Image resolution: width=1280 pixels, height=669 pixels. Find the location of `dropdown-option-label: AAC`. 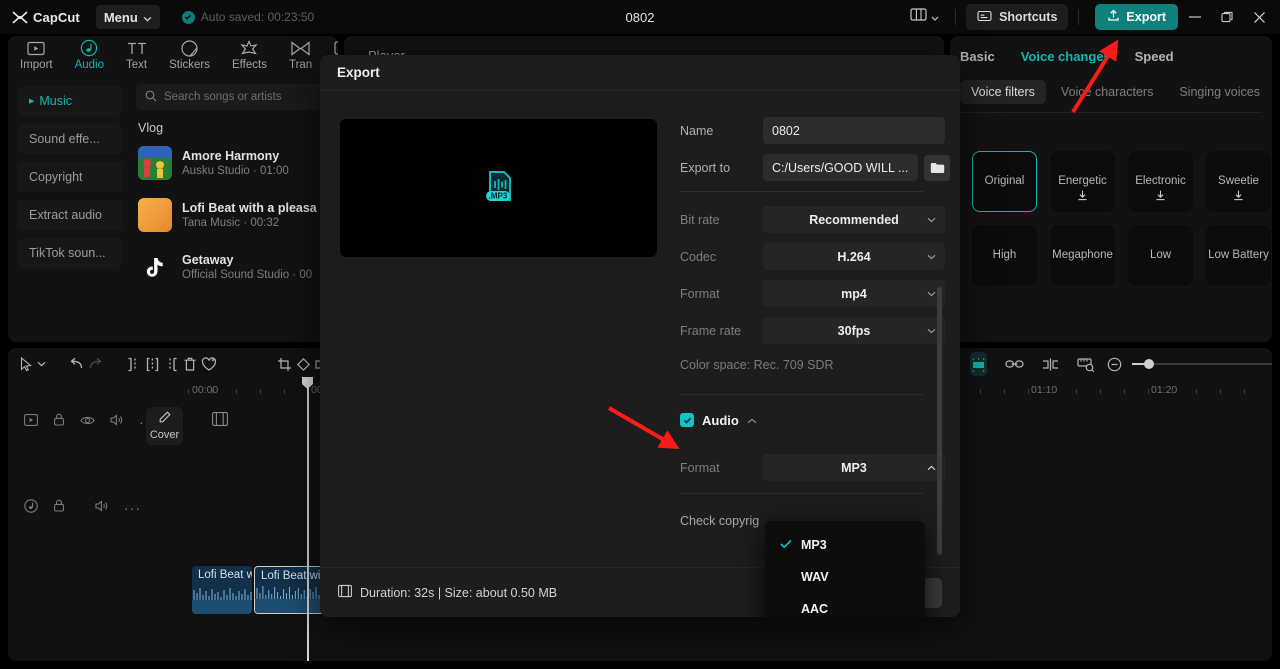

dropdown-option-label: AAC is located at coordinates (815, 609).